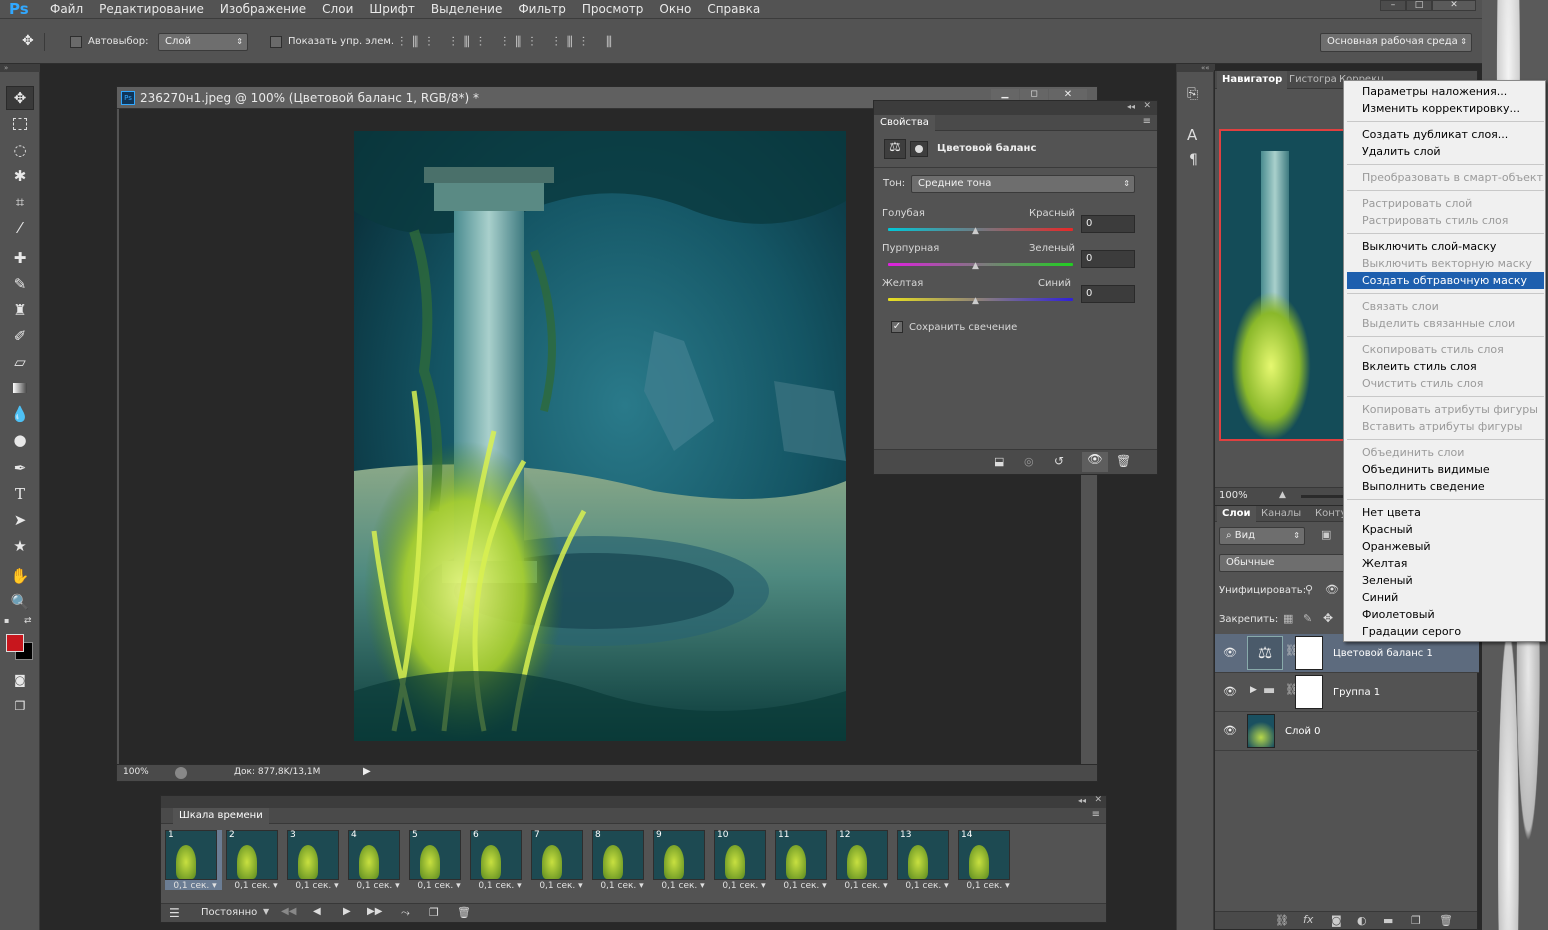 Image resolution: width=1548 pixels, height=930 pixels. I want to click on duplicate-frame-icon: ❐, so click(434, 912).